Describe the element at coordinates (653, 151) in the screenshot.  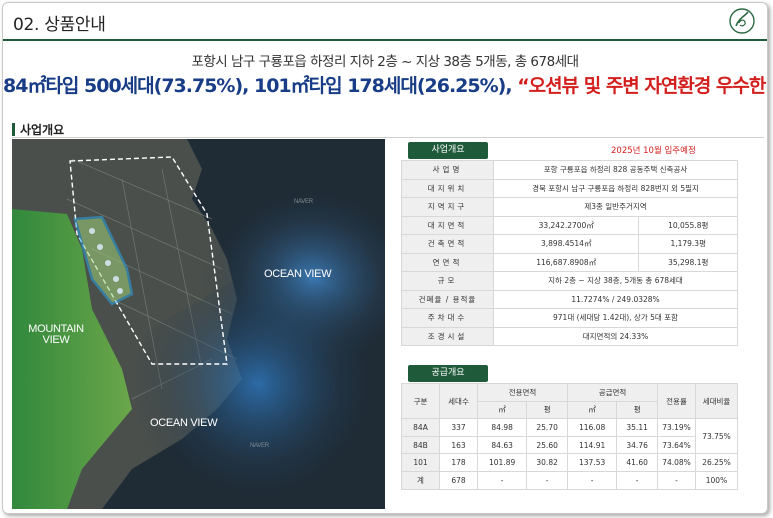
I see `move-in-date: 2025년 10월 입주예정` at that location.